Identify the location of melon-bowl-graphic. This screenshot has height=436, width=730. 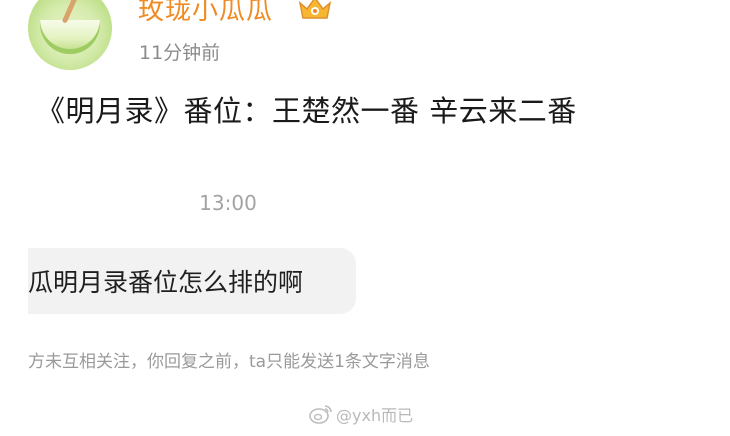
(70, 37).